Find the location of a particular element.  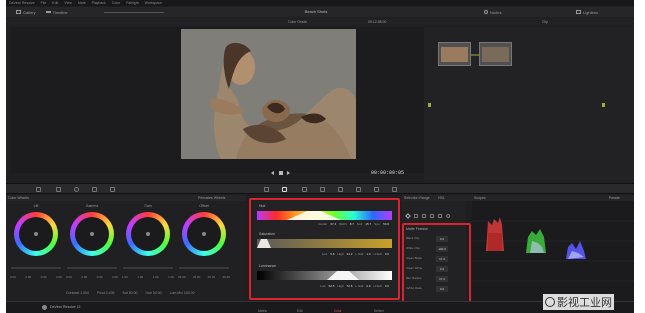

gallery-icon is located at coordinates (18, 12).